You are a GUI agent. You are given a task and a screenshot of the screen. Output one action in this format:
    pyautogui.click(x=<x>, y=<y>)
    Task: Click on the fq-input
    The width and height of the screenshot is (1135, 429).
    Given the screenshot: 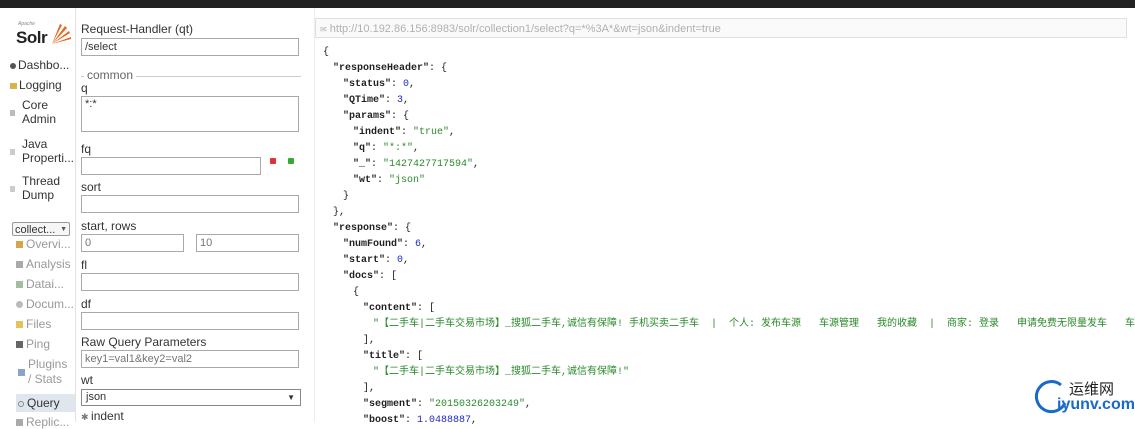 What is the action you would take?
    pyautogui.click(x=171, y=166)
    